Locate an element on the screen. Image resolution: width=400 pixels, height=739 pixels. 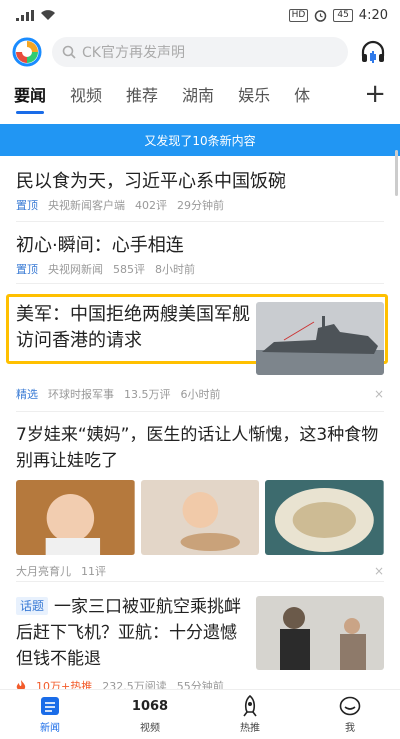
news-thumbnail-child-eating is located at coordinates (200, 517).